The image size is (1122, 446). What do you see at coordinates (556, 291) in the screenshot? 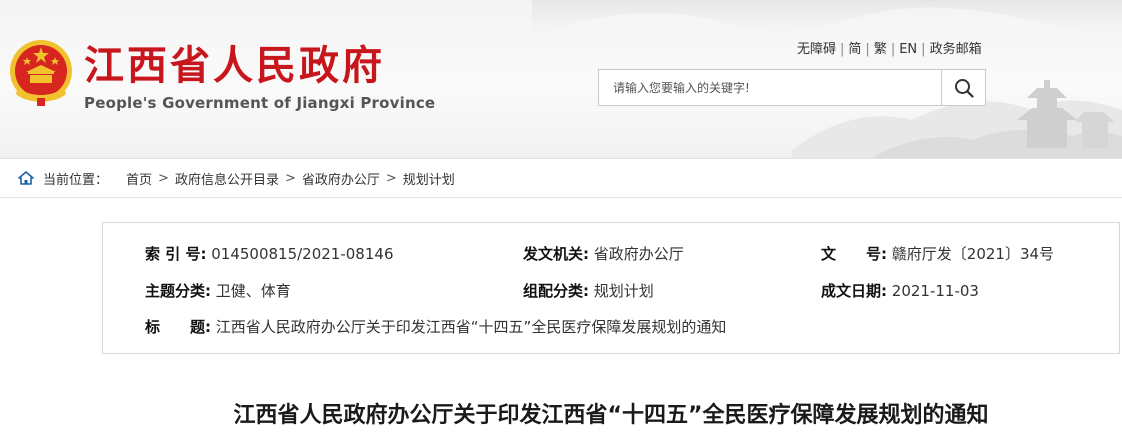
I see `assembly-category-label: 组配分类:` at bounding box center [556, 291].